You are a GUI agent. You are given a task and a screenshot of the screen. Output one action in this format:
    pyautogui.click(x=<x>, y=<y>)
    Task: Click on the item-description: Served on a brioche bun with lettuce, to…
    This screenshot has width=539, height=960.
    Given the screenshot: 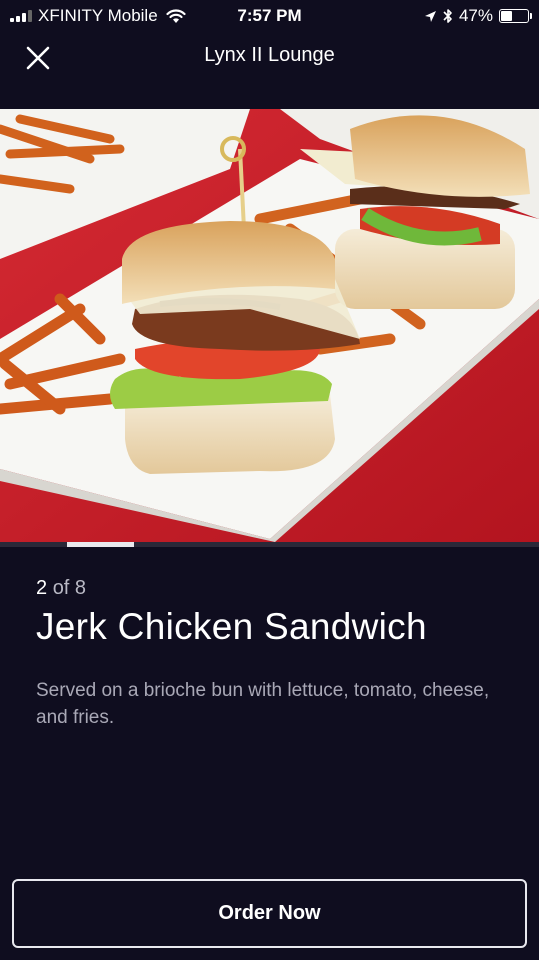 What is the action you would take?
    pyautogui.click(x=263, y=704)
    